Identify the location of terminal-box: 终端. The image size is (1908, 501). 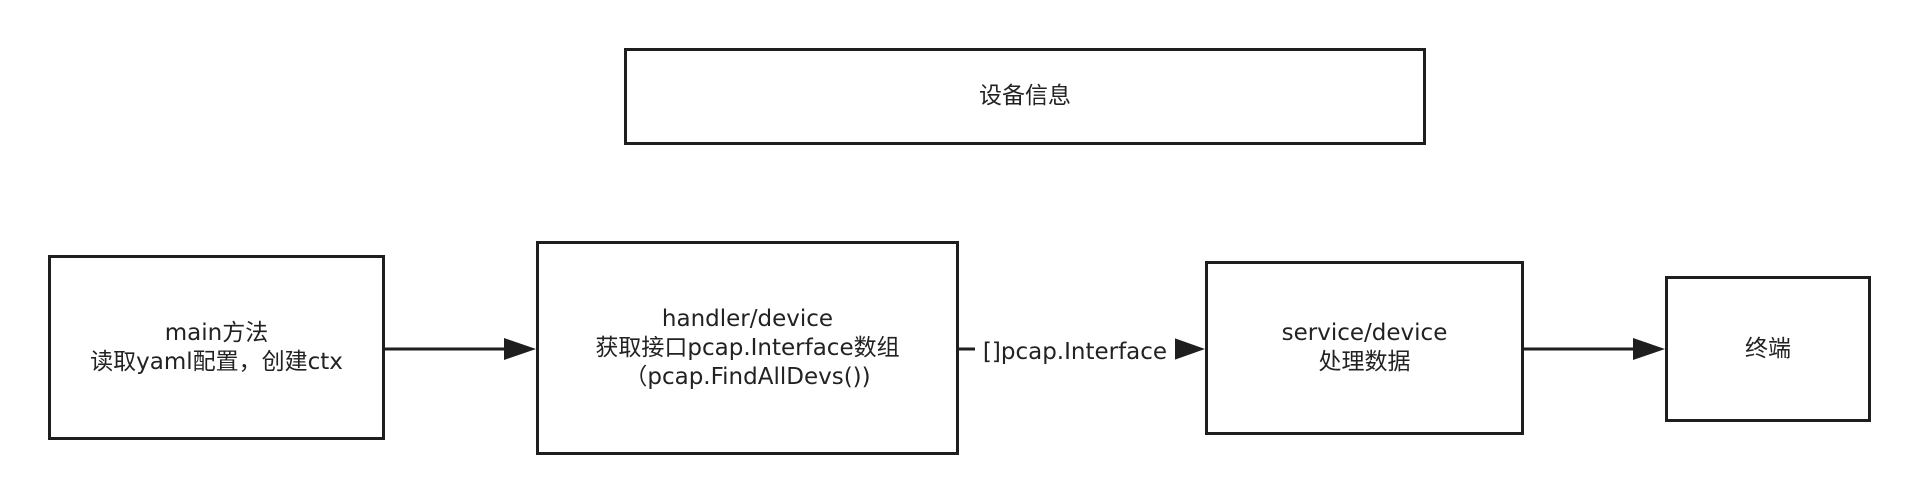
(1768, 349).